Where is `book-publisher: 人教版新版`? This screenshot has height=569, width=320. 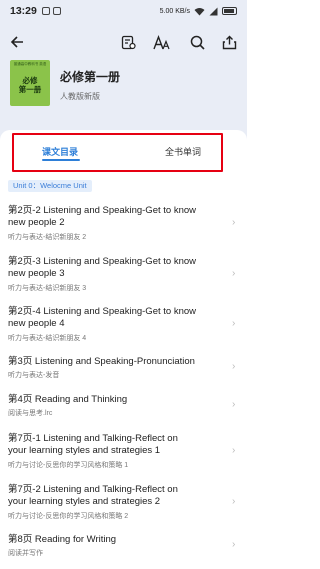
book-publisher: 人教版新版 is located at coordinates (80, 96).